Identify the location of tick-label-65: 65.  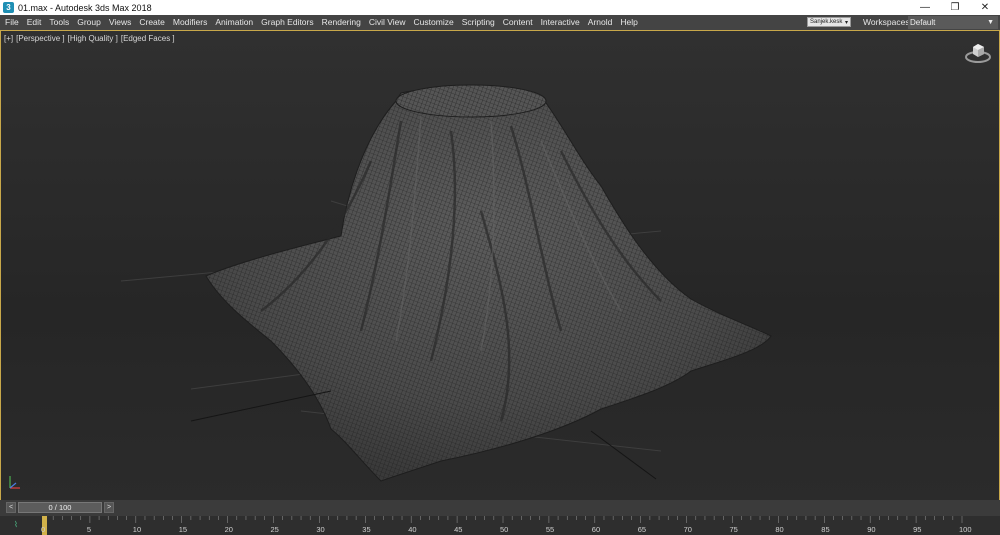
(642, 529).